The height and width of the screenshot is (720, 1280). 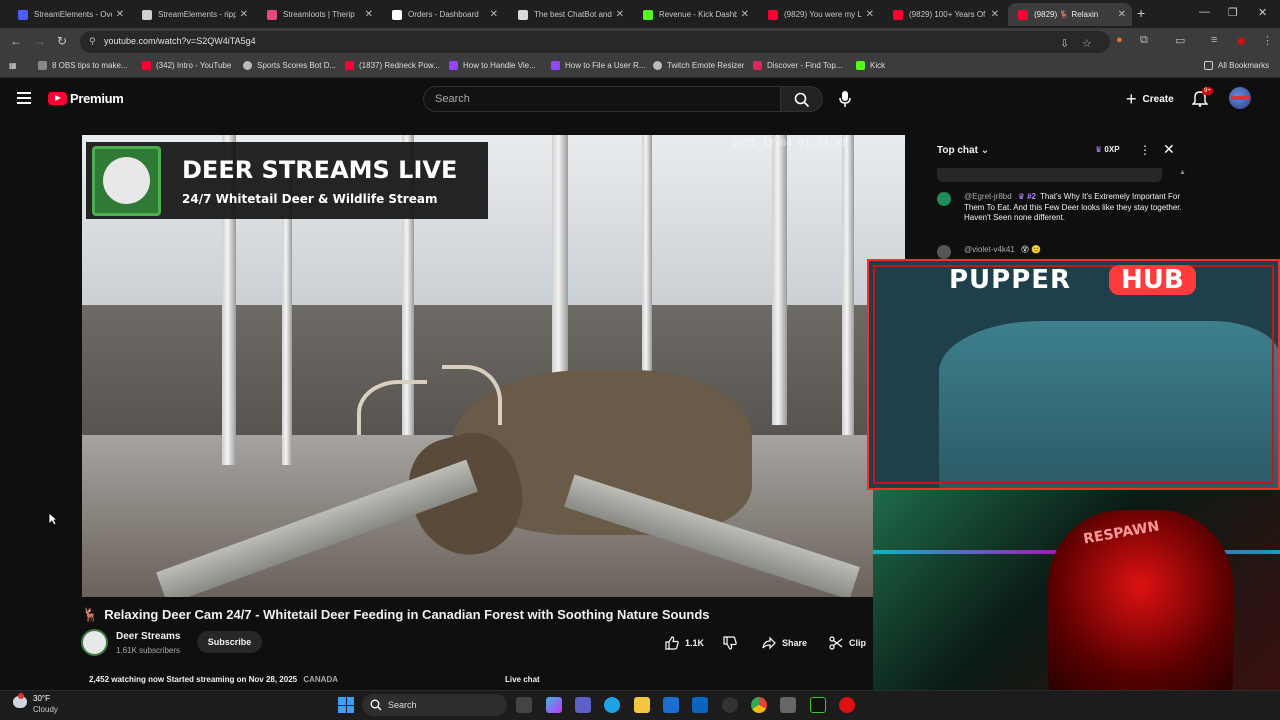 What do you see at coordinates (1180, 40) in the screenshot?
I see `sidepanel-icon: ▭` at bounding box center [1180, 40].